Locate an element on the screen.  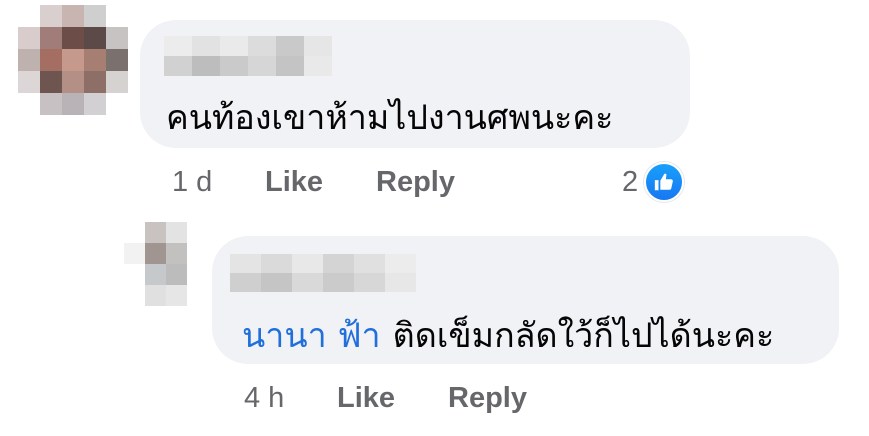
reply-reply-button: Reply is located at coordinates (487, 398).